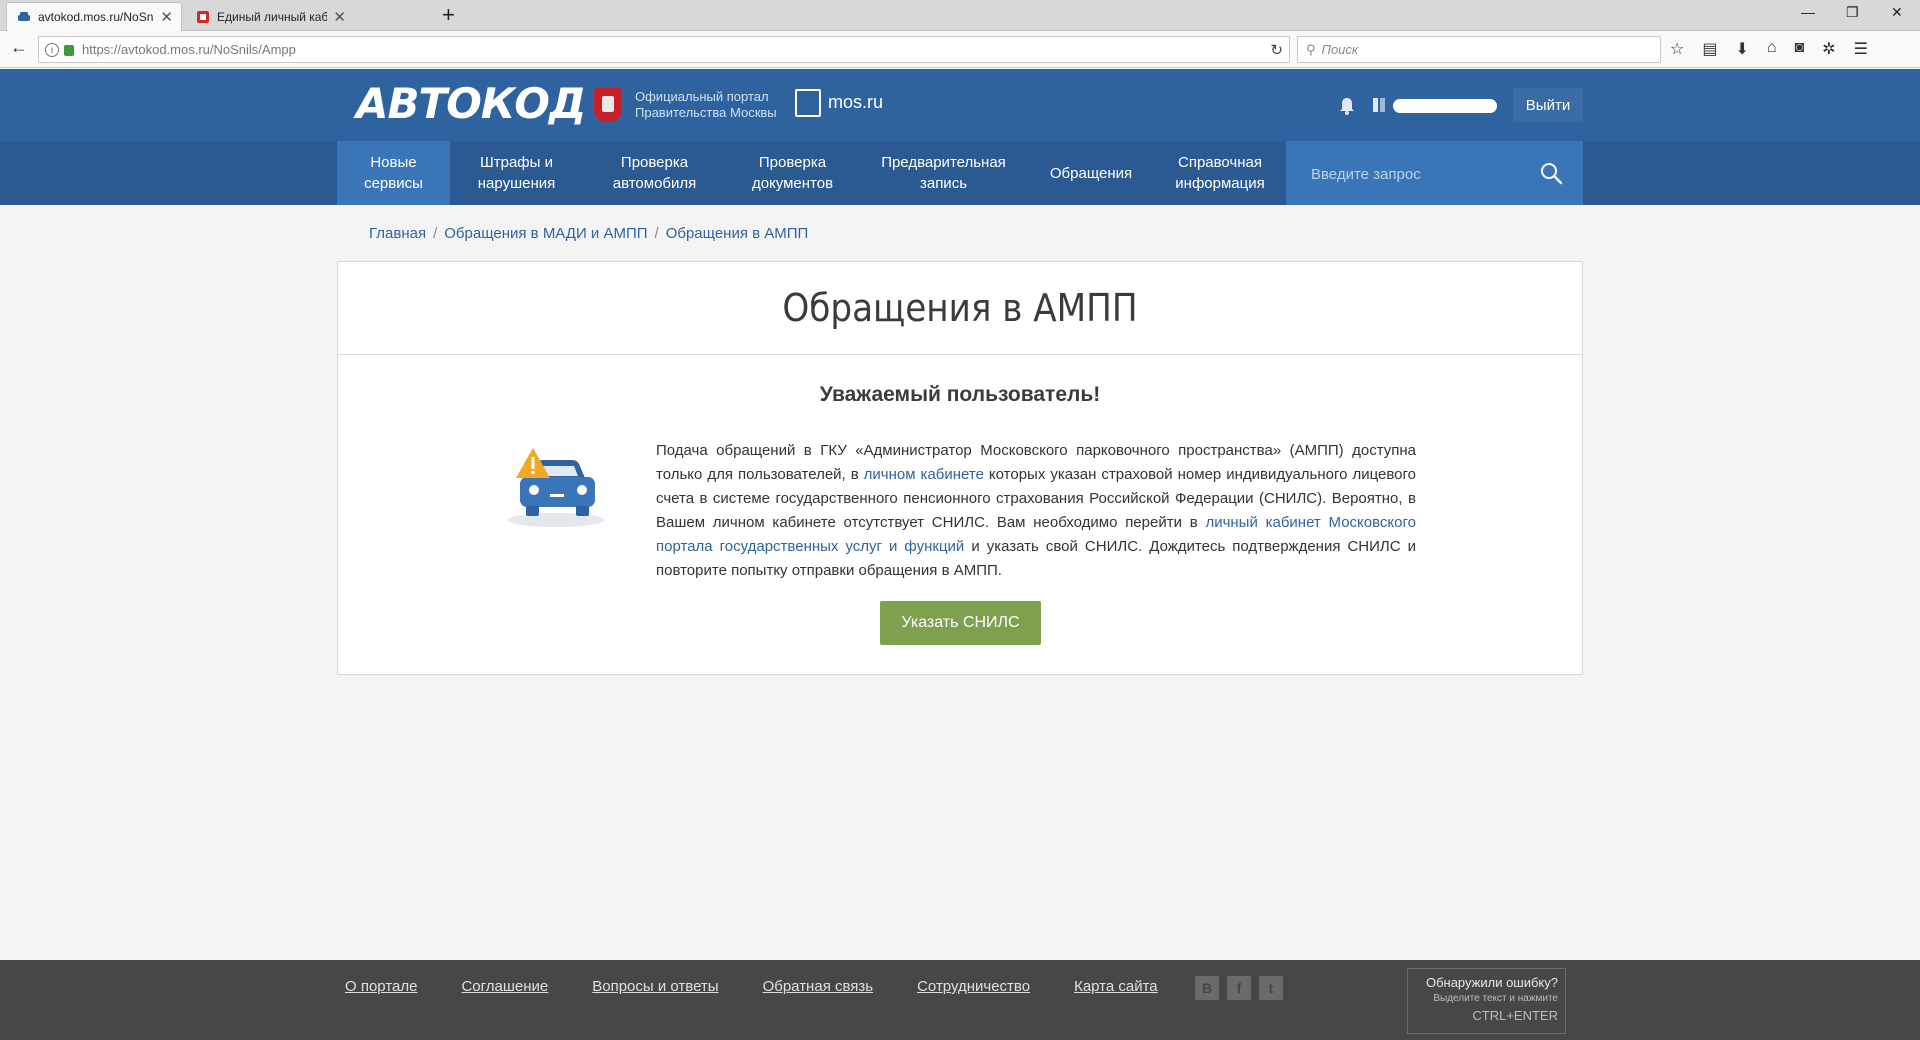 This screenshot has width=1920, height=1040. I want to click on footer-link-feedback: Обратная связь, so click(818, 986).